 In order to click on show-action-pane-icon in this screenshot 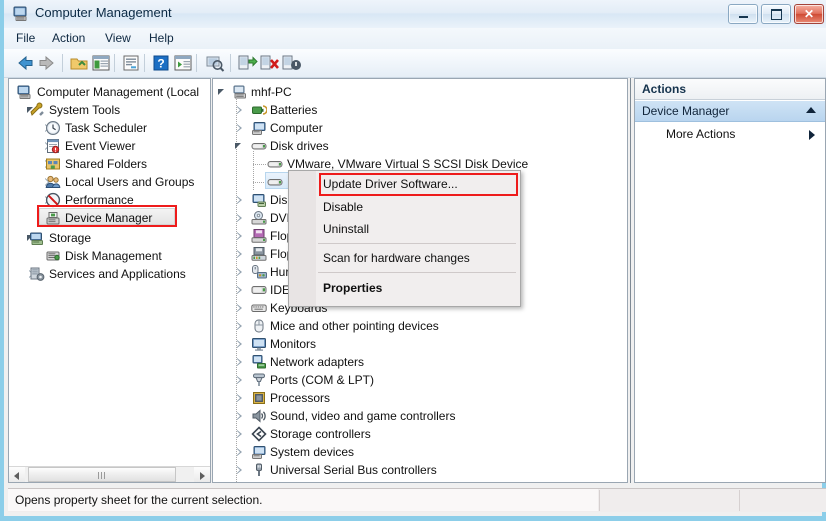, I will do `click(183, 63)`.